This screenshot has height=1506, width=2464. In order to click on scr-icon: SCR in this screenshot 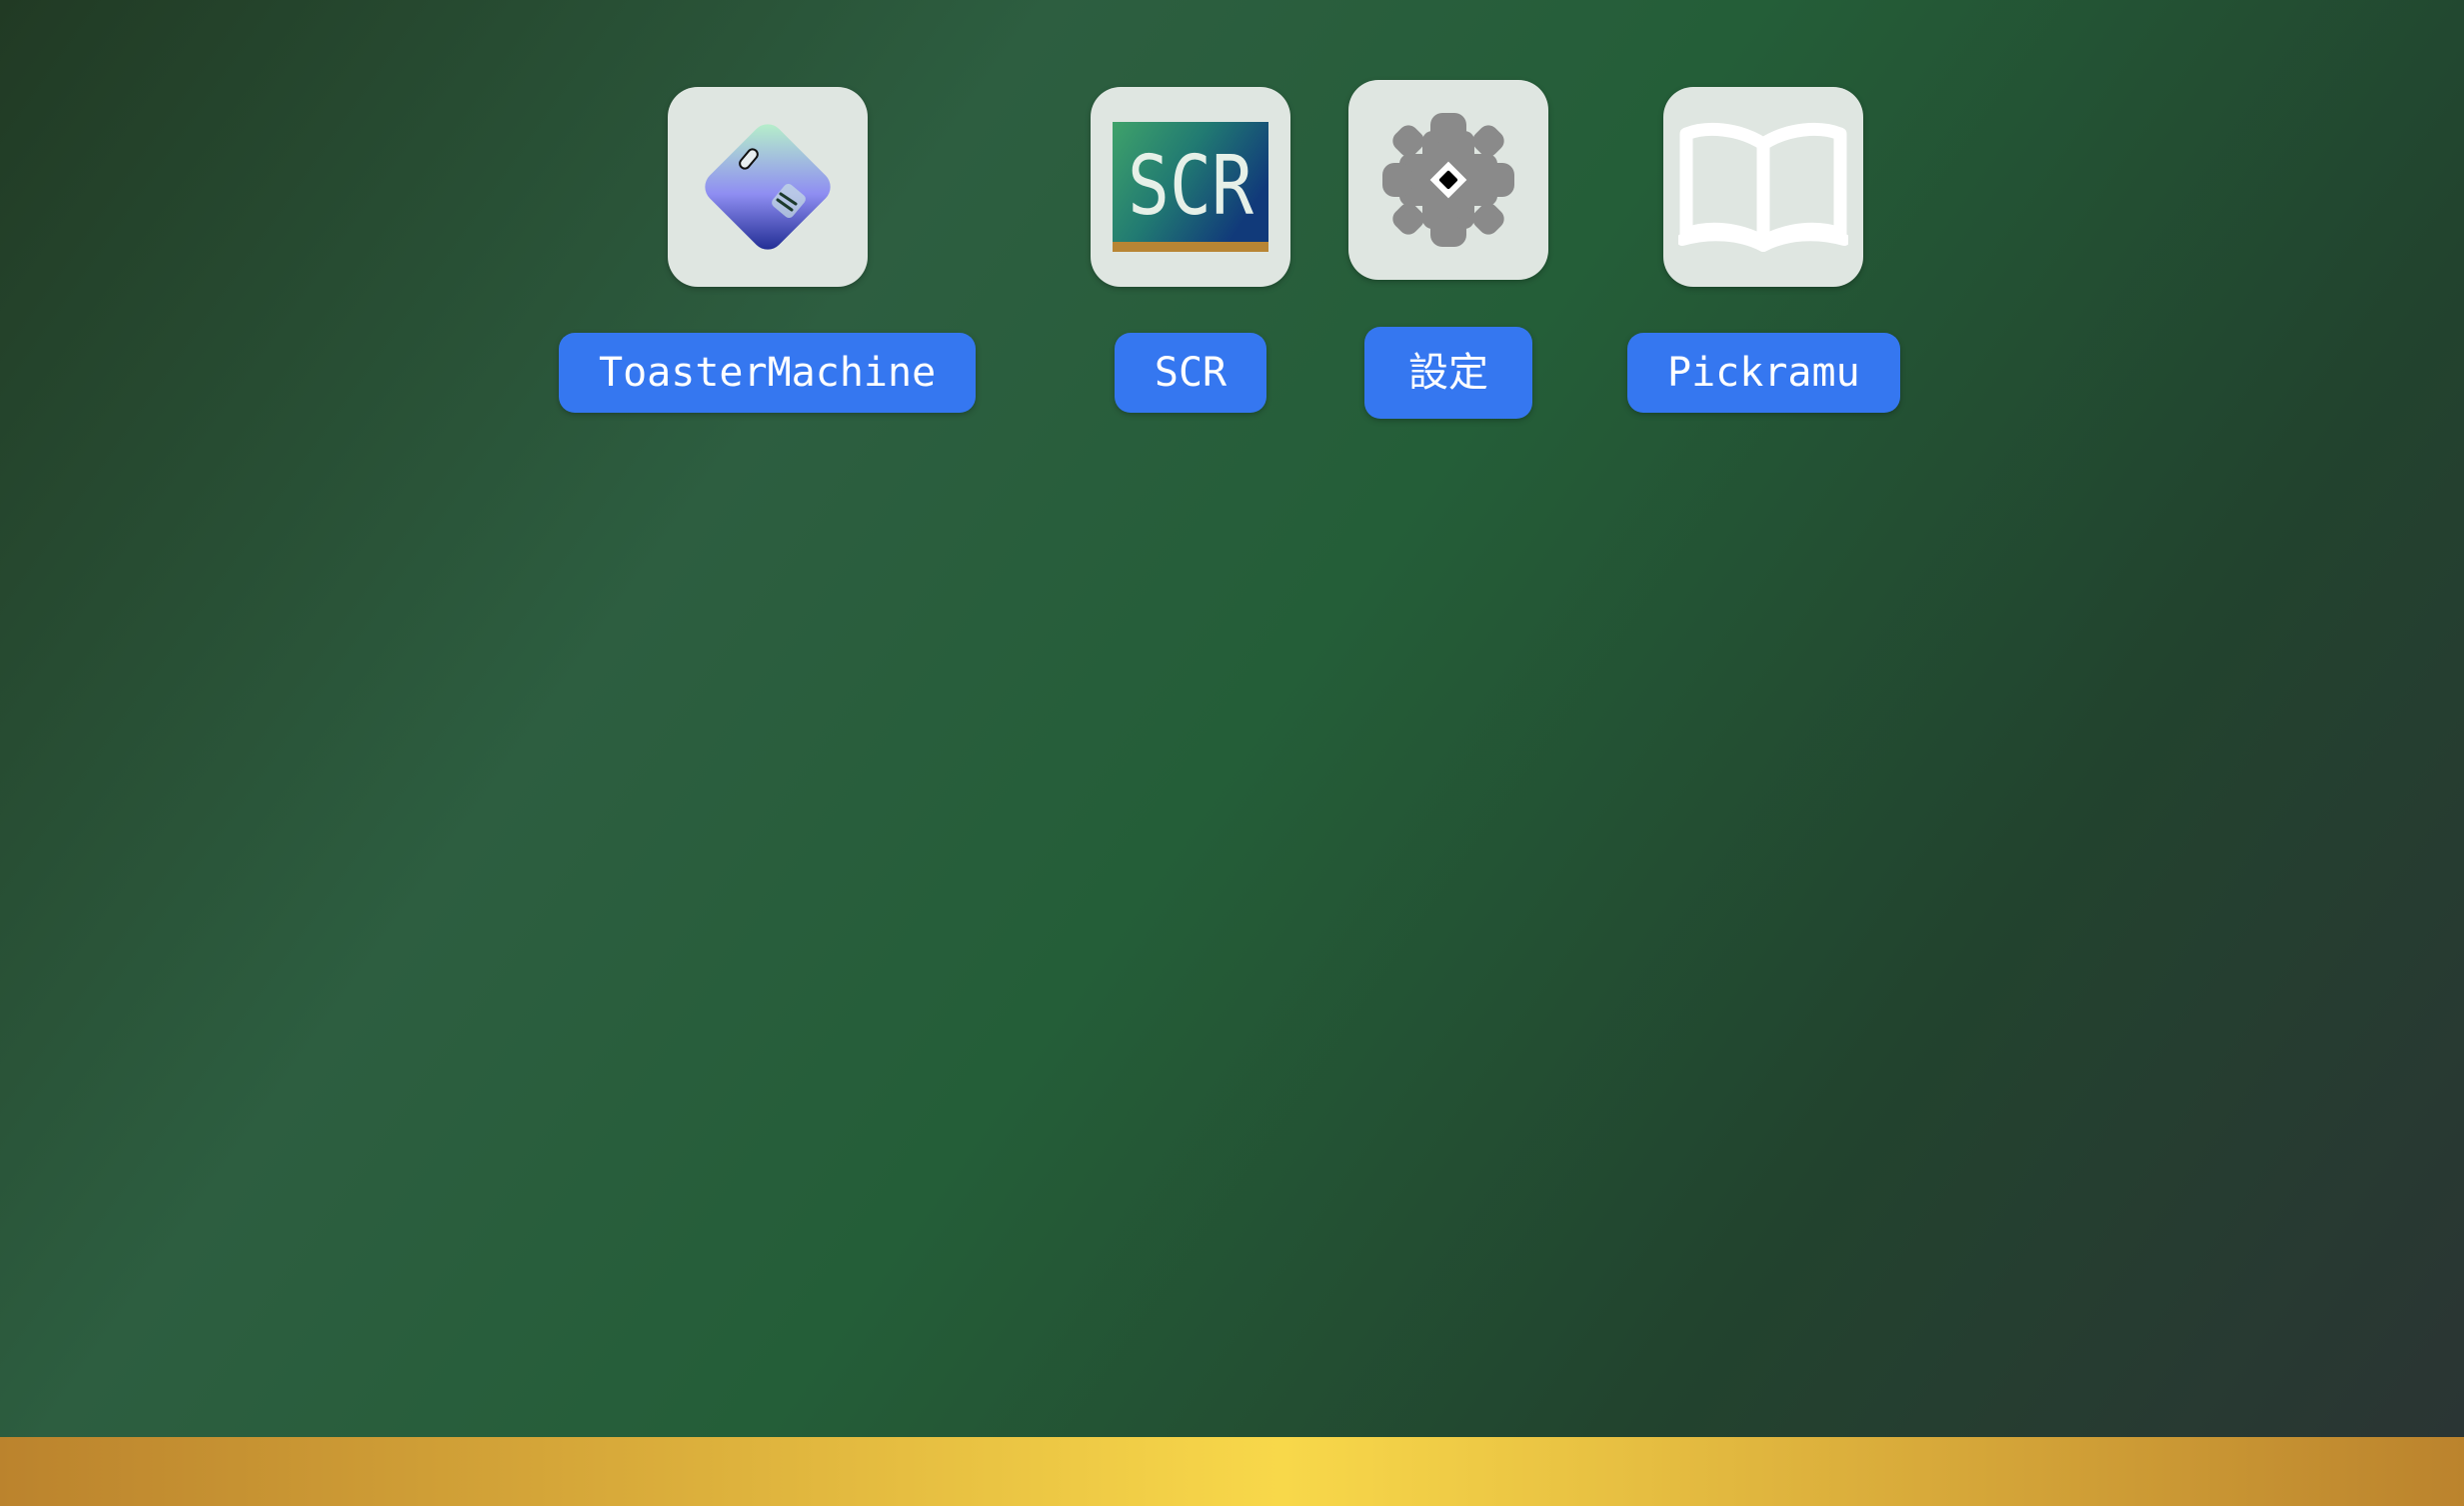, I will do `click(1190, 187)`.